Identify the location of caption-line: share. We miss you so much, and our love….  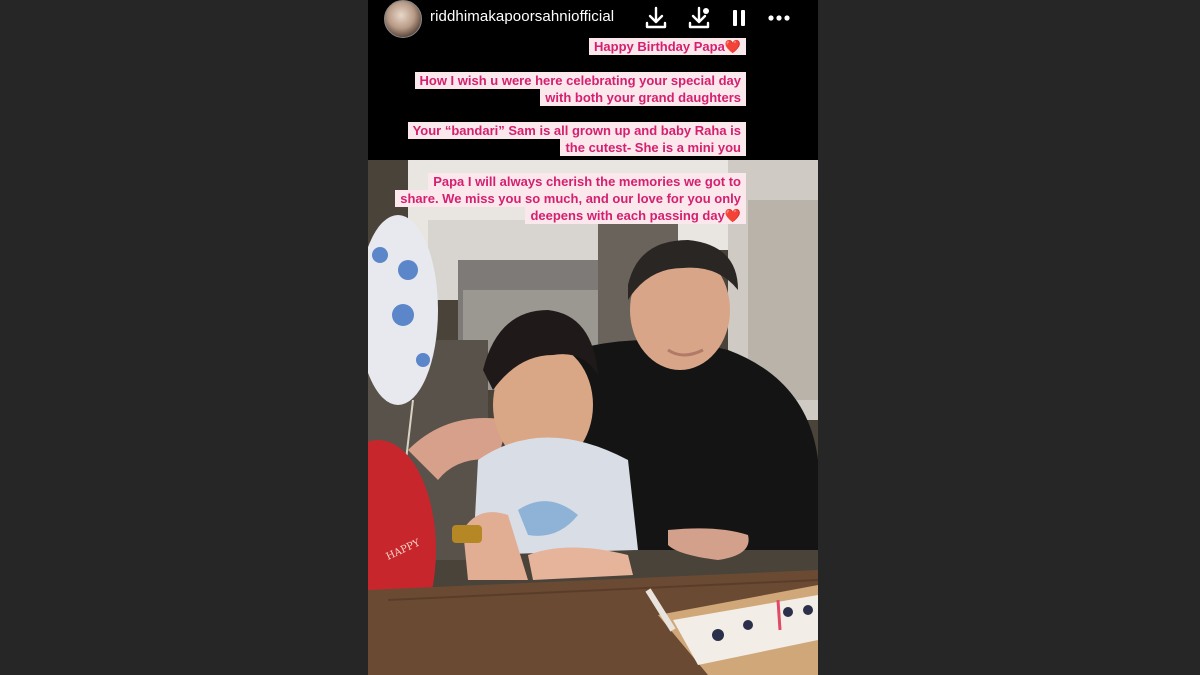
(570, 198).